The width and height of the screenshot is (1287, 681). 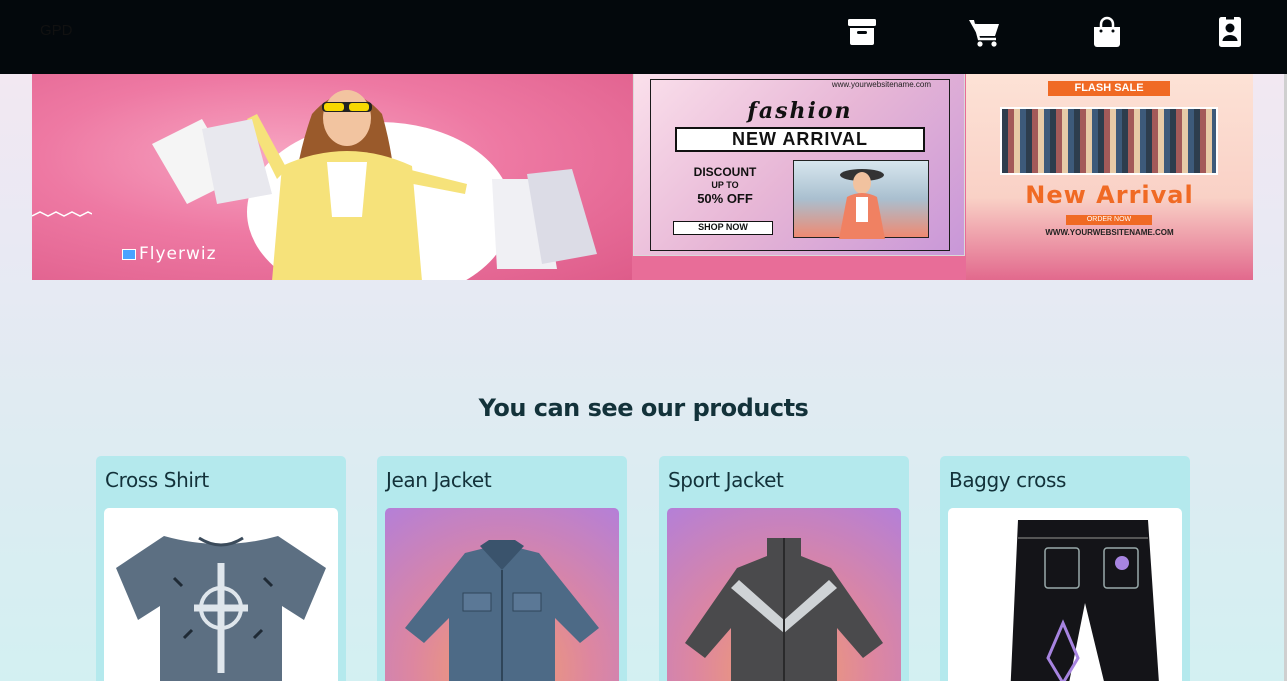 I want to click on shopping-bag-icon, so click(x=1107, y=32).